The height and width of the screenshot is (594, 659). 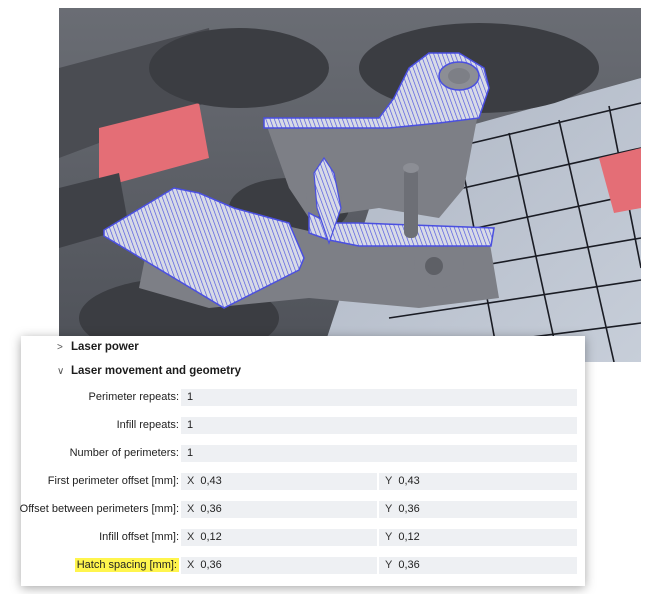 What do you see at coordinates (478, 509) in the screenshot?
I see `offset-between-perimeters-y-input: Y 0,36` at bounding box center [478, 509].